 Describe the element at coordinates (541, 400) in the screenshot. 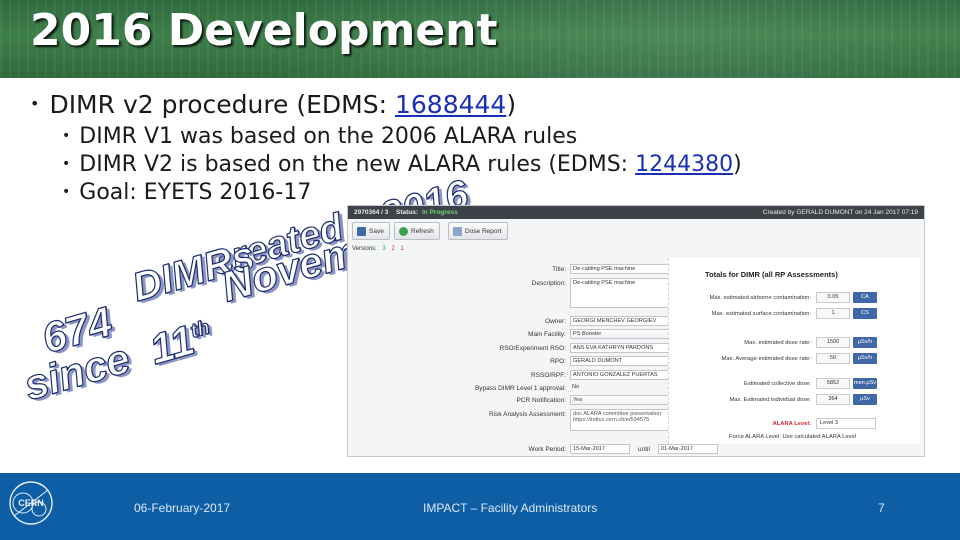

I see `pcr-label: PCR Notification:` at that location.